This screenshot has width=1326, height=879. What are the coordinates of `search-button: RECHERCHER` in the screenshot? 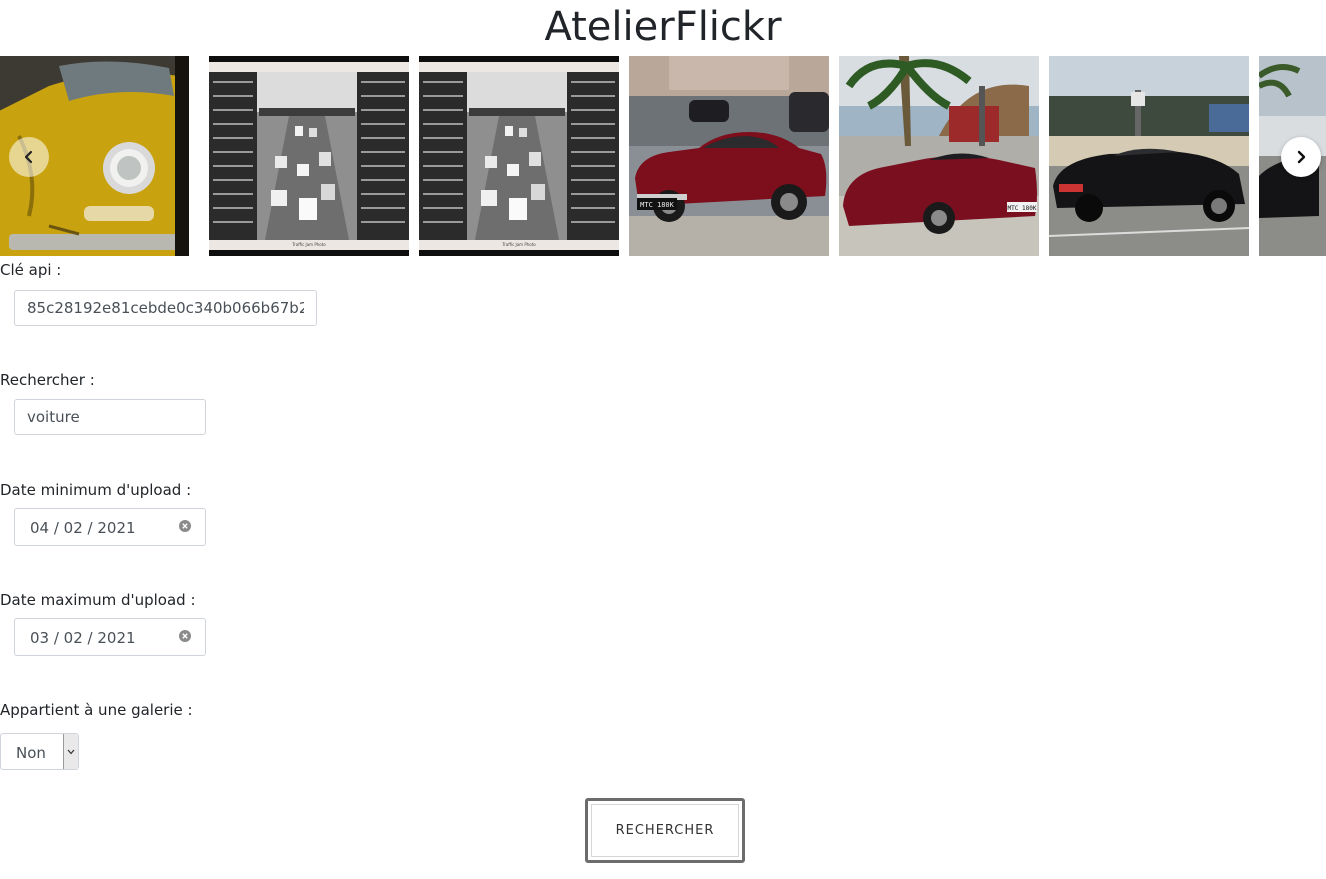 It's located at (665, 830).